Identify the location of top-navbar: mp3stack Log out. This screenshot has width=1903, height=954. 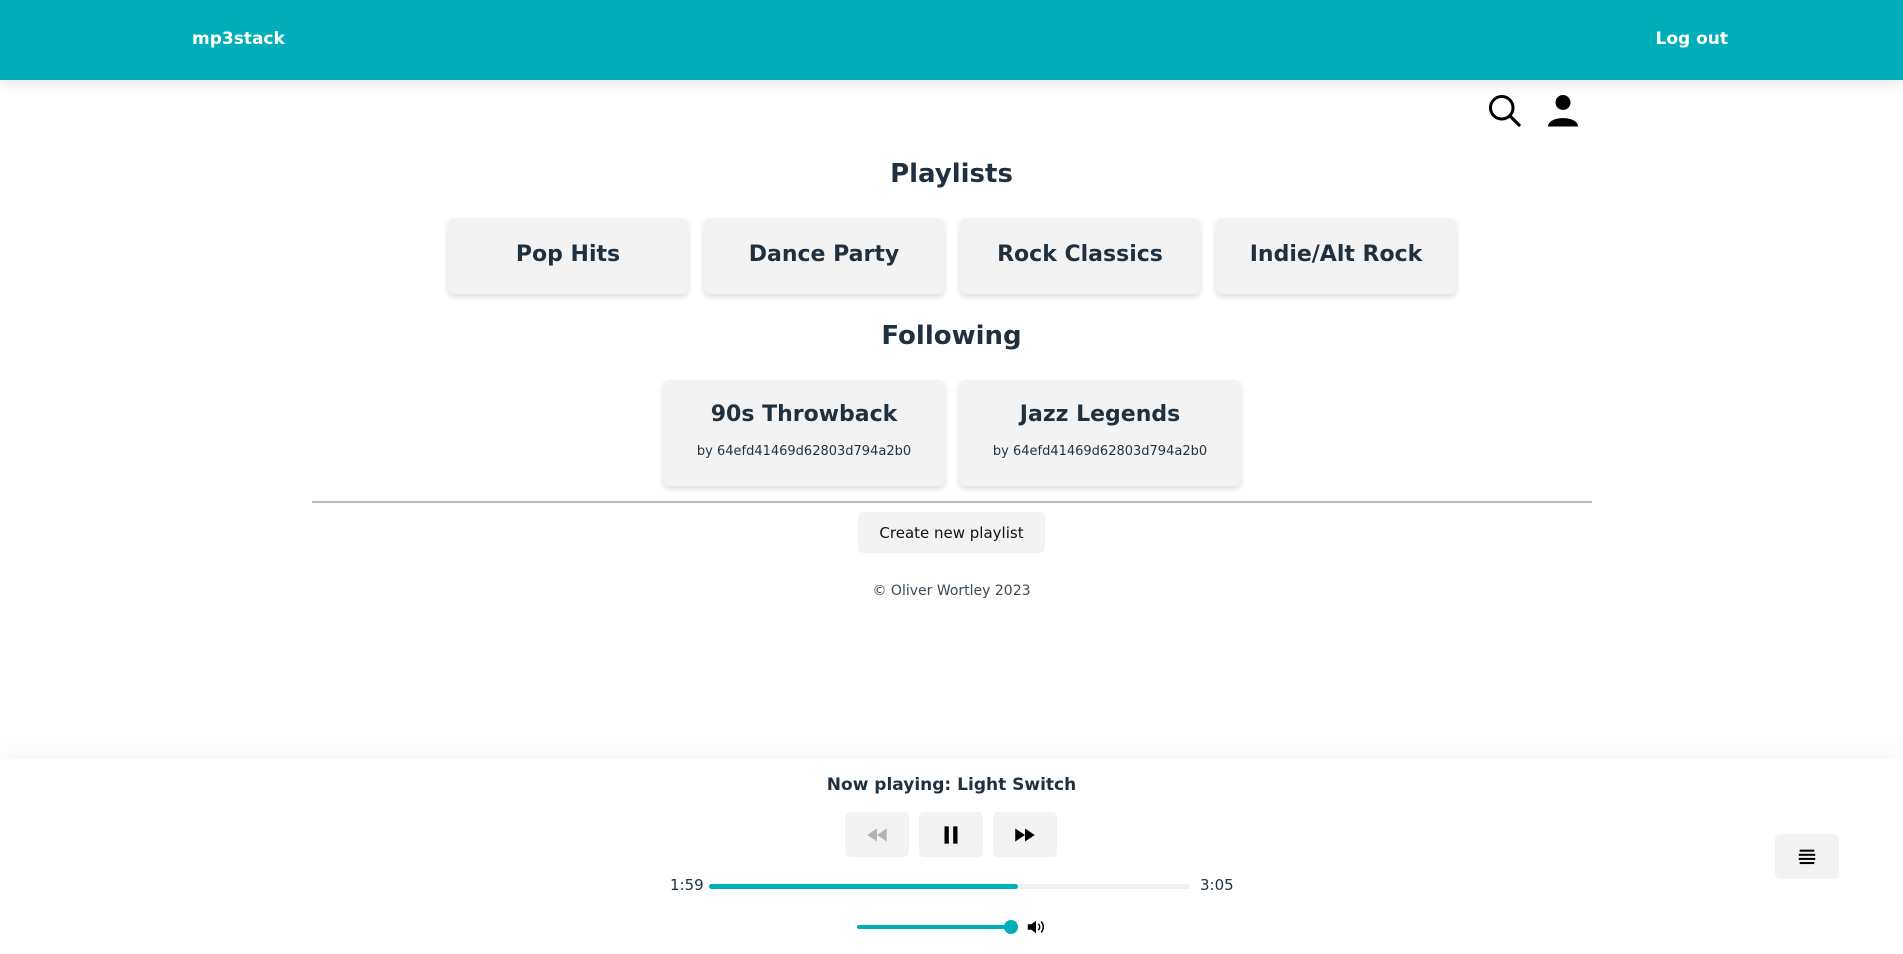
(951, 40).